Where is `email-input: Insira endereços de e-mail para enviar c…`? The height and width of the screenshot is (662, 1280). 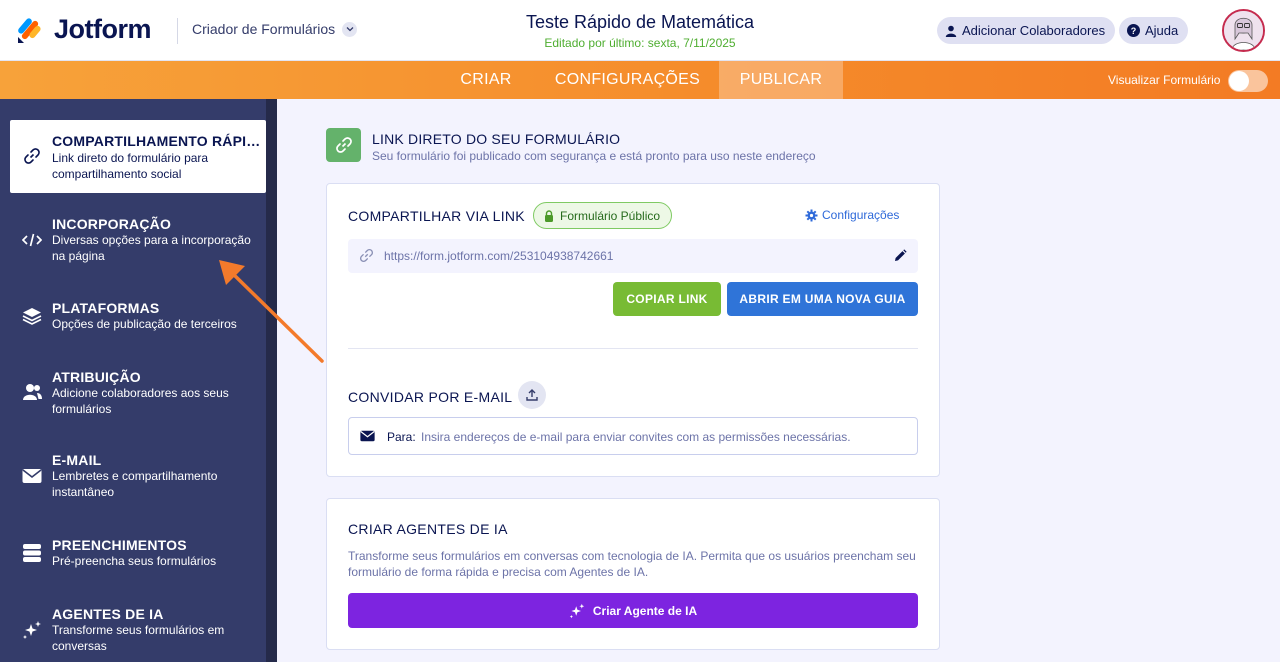
email-input: Insira endereços de e-mail para enviar c… is located at coordinates (636, 437).